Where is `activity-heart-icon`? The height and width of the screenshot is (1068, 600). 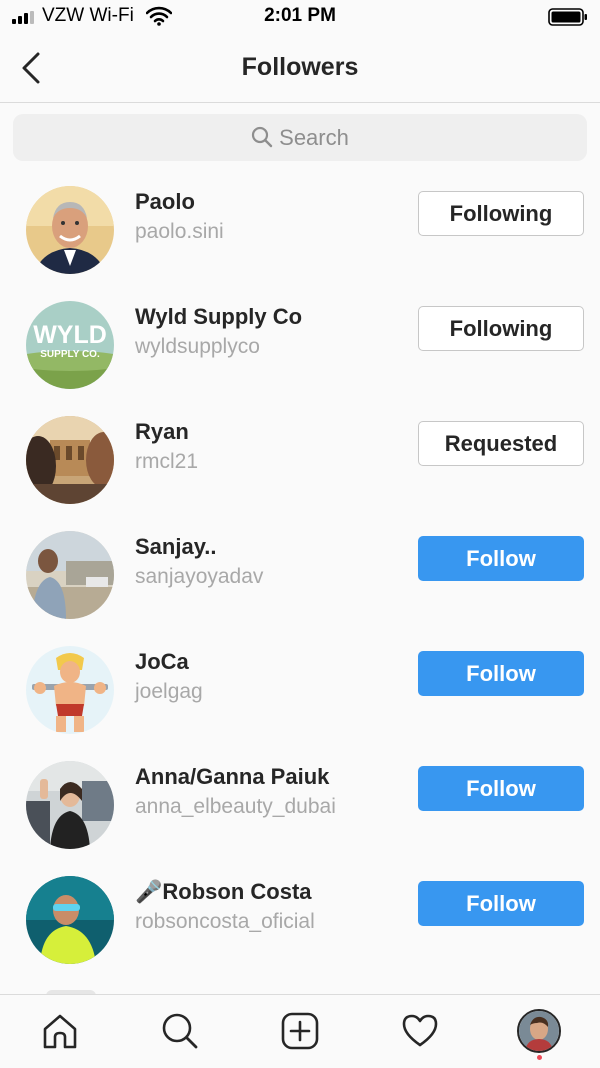 activity-heart-icon is located at coordinates (420, 1031).